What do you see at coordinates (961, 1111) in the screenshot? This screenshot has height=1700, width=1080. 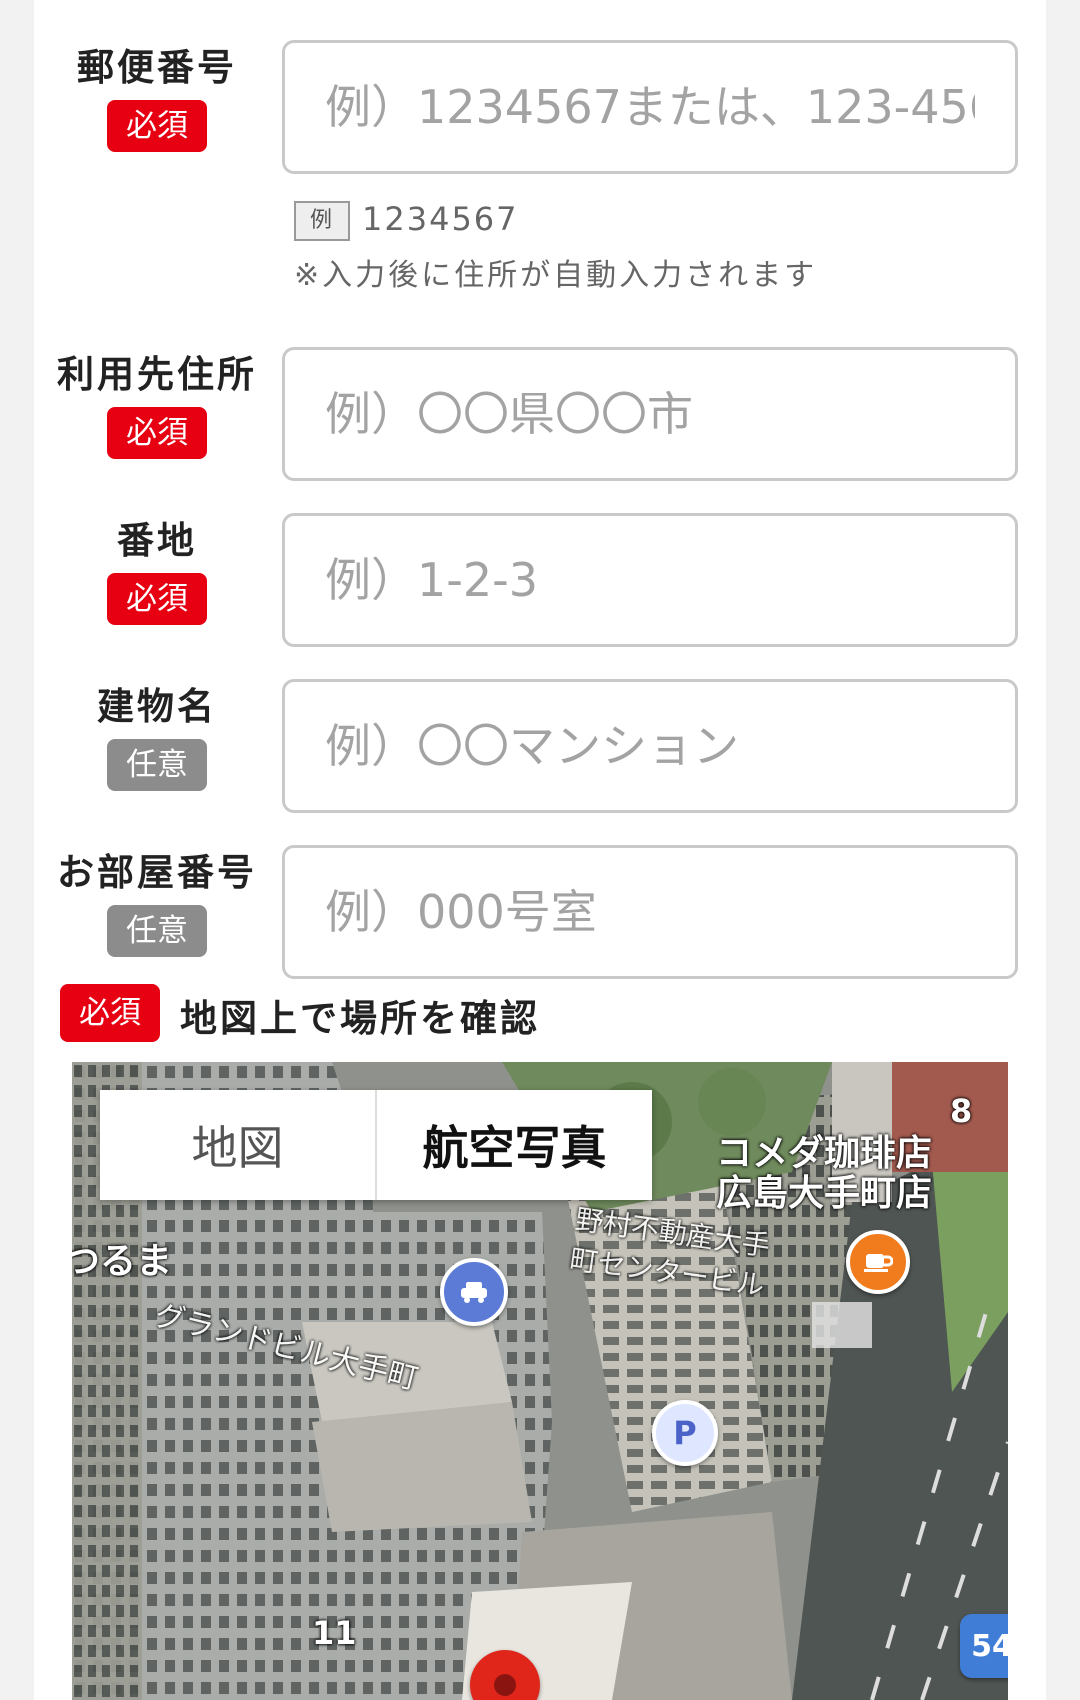 I see `route-8-label: 8` at bounding box center [961, 1111].